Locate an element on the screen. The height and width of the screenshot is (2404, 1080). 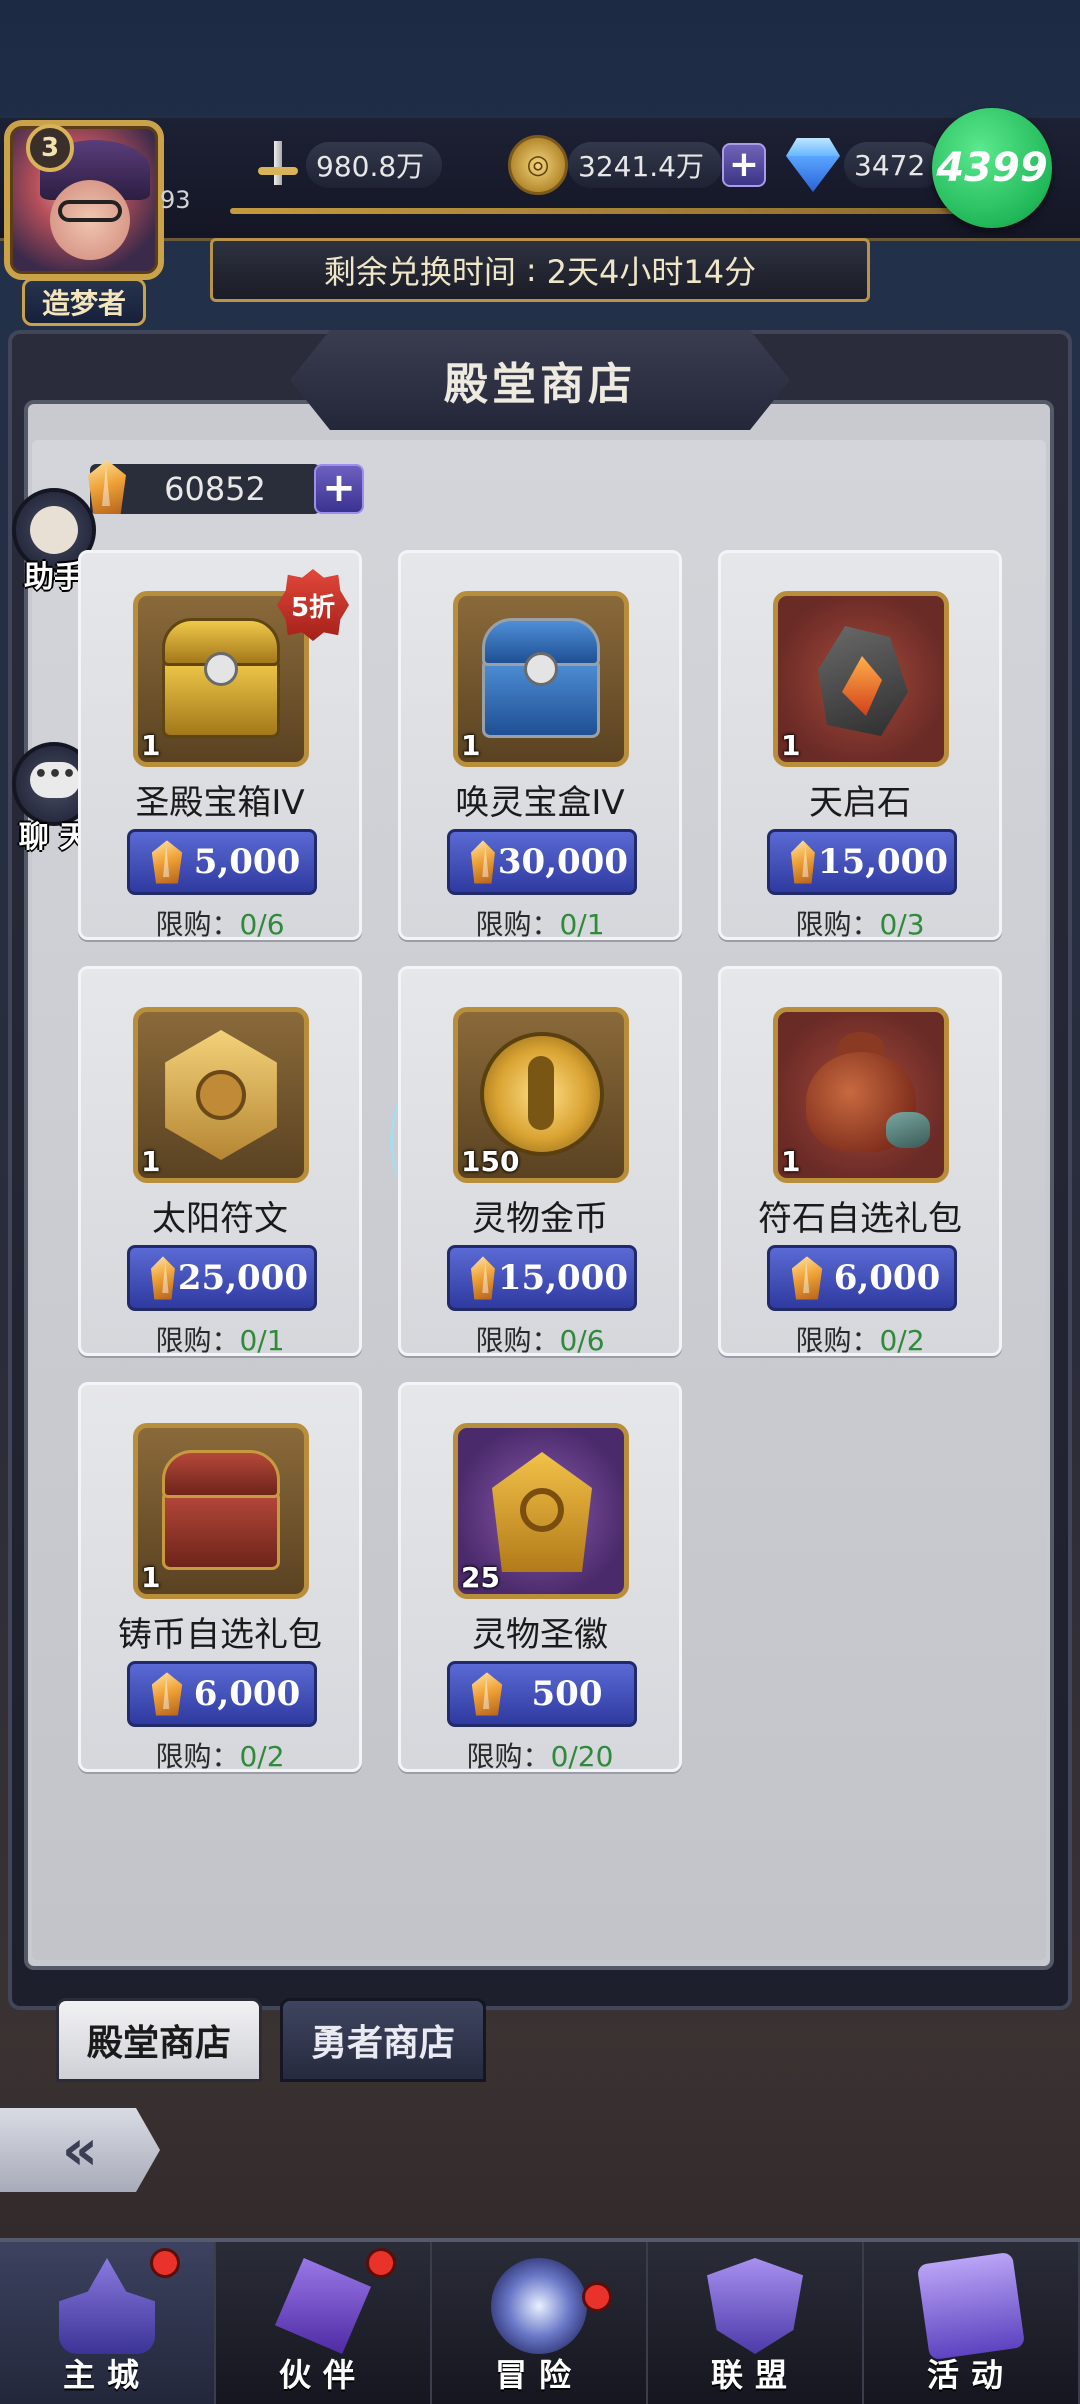
nav-label: 联盟 is located at coordinates (754, 2375).